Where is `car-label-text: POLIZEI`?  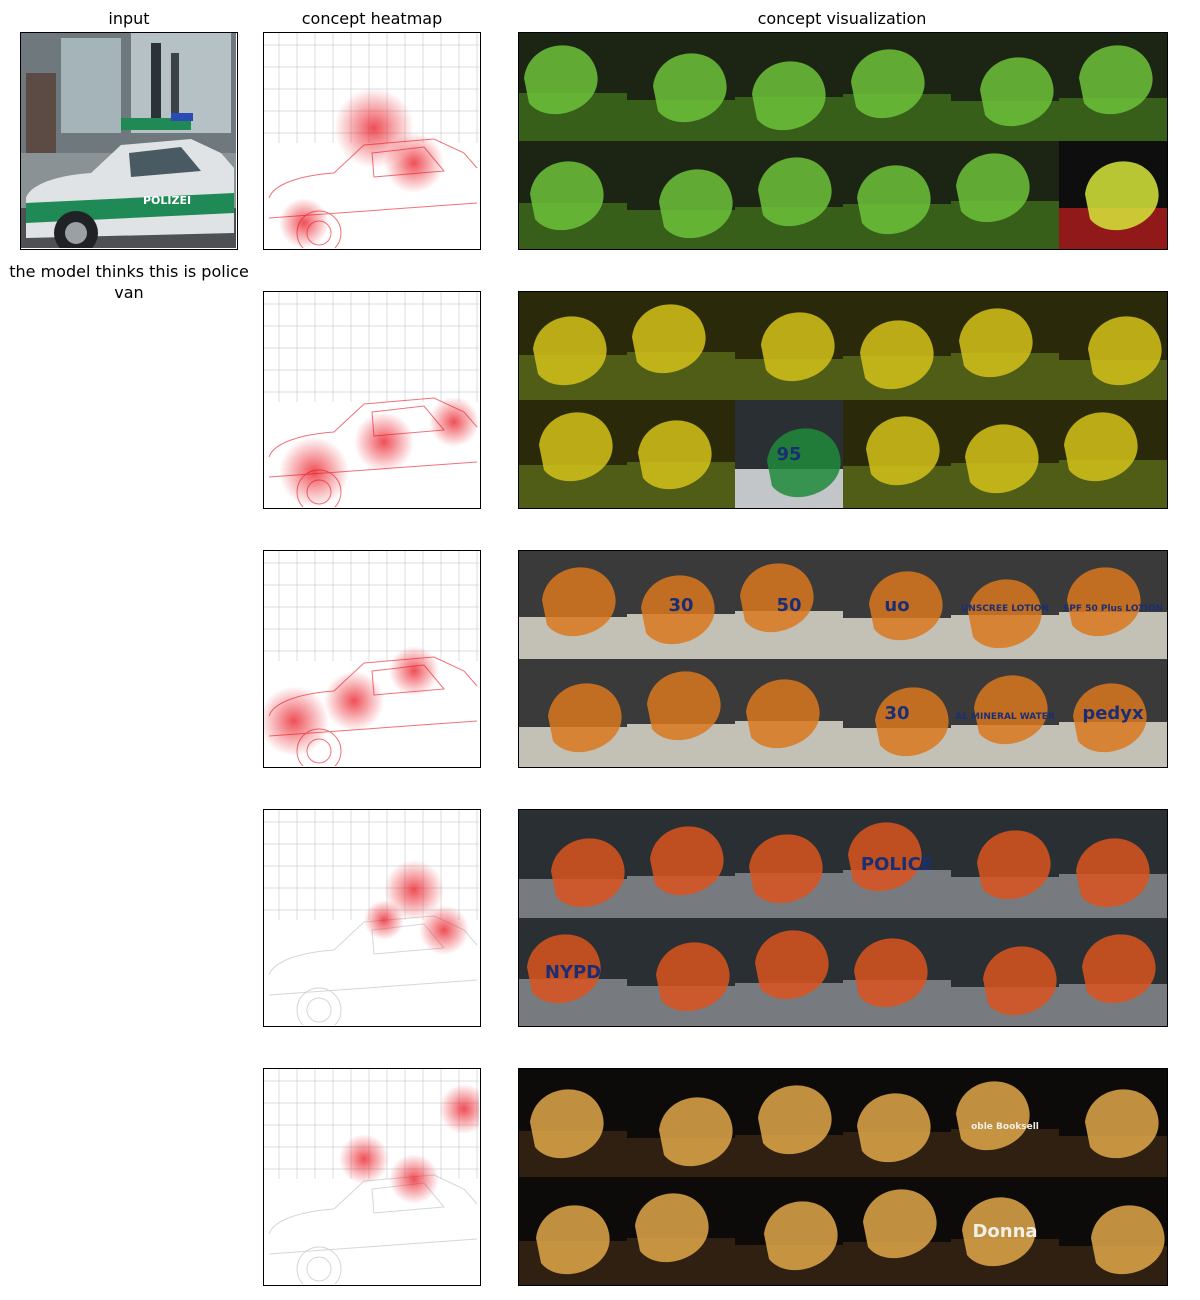
car-label-text: POLIZEI is located at coordinates (167, 200).